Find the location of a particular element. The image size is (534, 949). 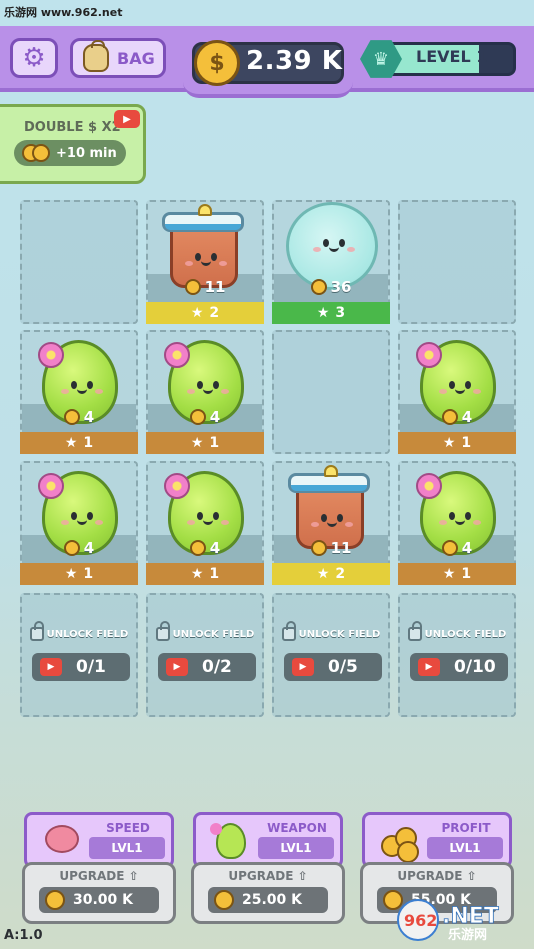

rank-value: 2 is located at coordinates (340, 574).